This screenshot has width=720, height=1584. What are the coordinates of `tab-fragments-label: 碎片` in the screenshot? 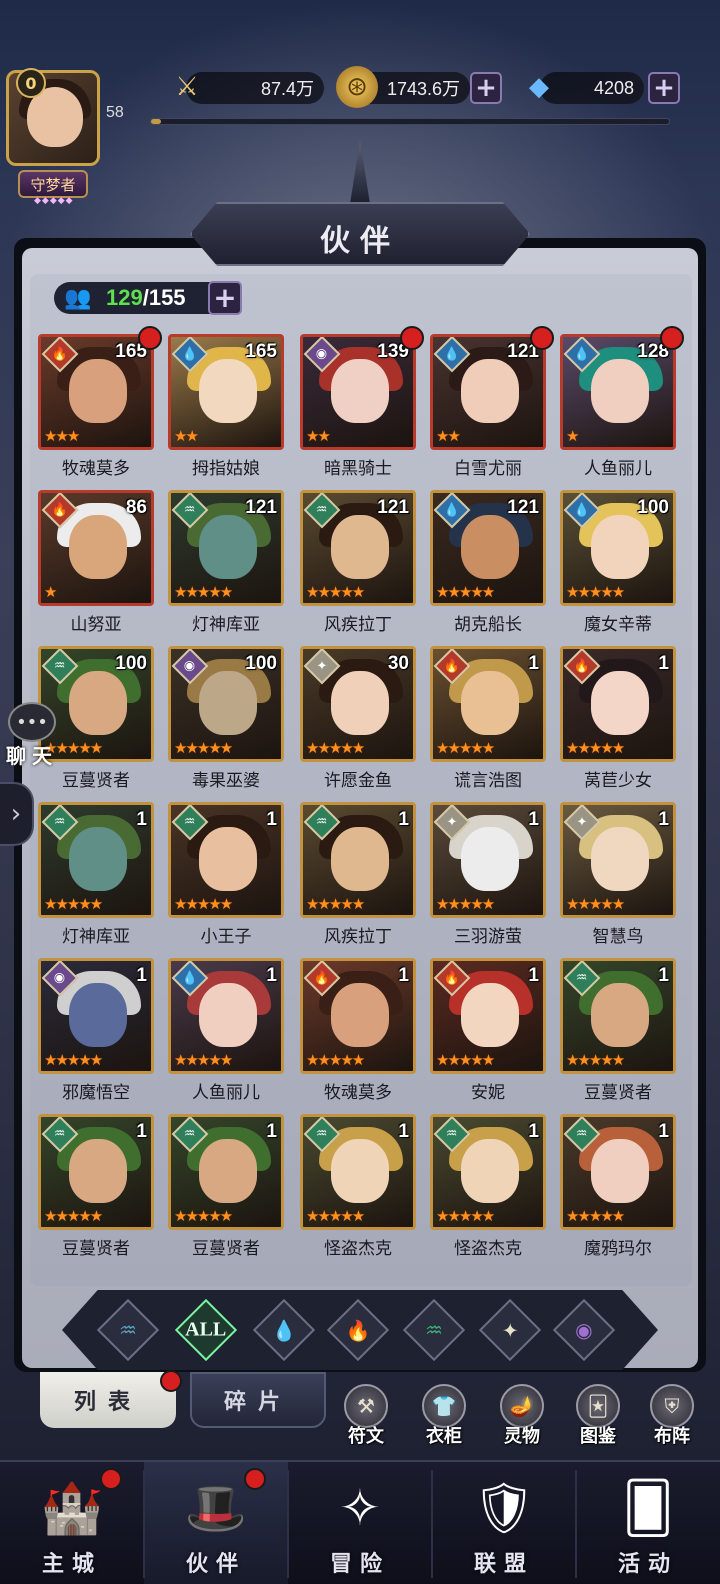 It's located at (257, 1402).